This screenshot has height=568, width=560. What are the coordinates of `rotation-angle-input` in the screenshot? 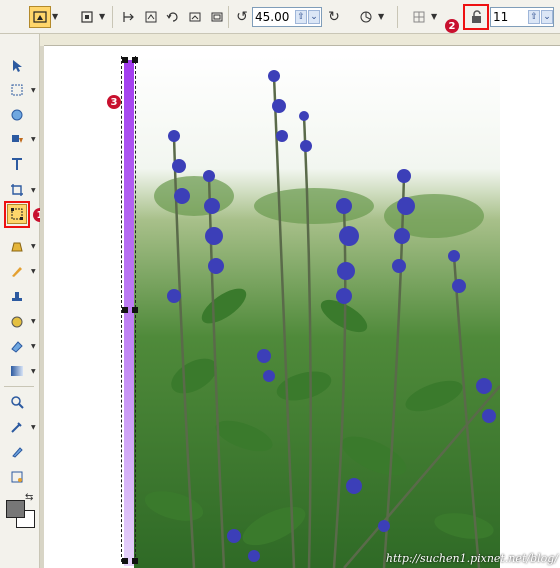 It's located at (274, 17).